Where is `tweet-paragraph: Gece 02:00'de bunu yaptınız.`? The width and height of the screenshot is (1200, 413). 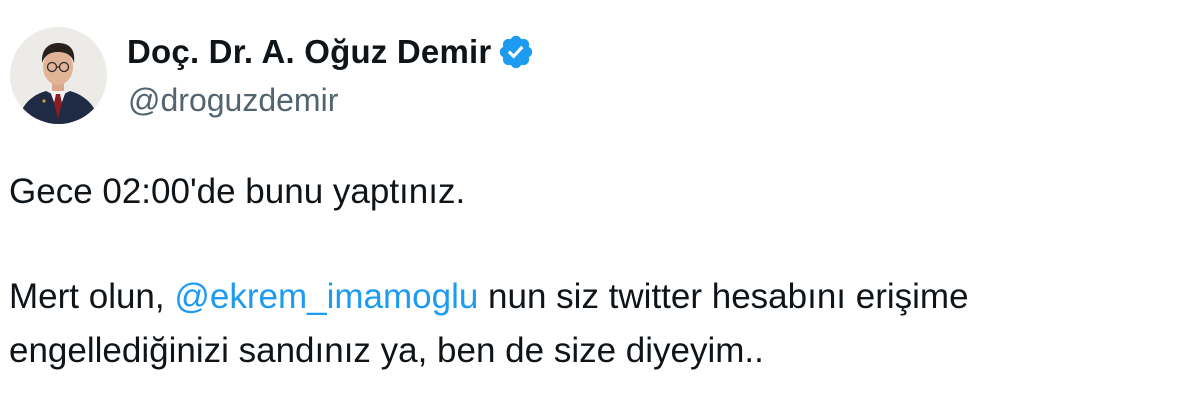
tweet-paragraph: Gece 02:00'de bunu yaptınız. is located at coordinates (237, 191).